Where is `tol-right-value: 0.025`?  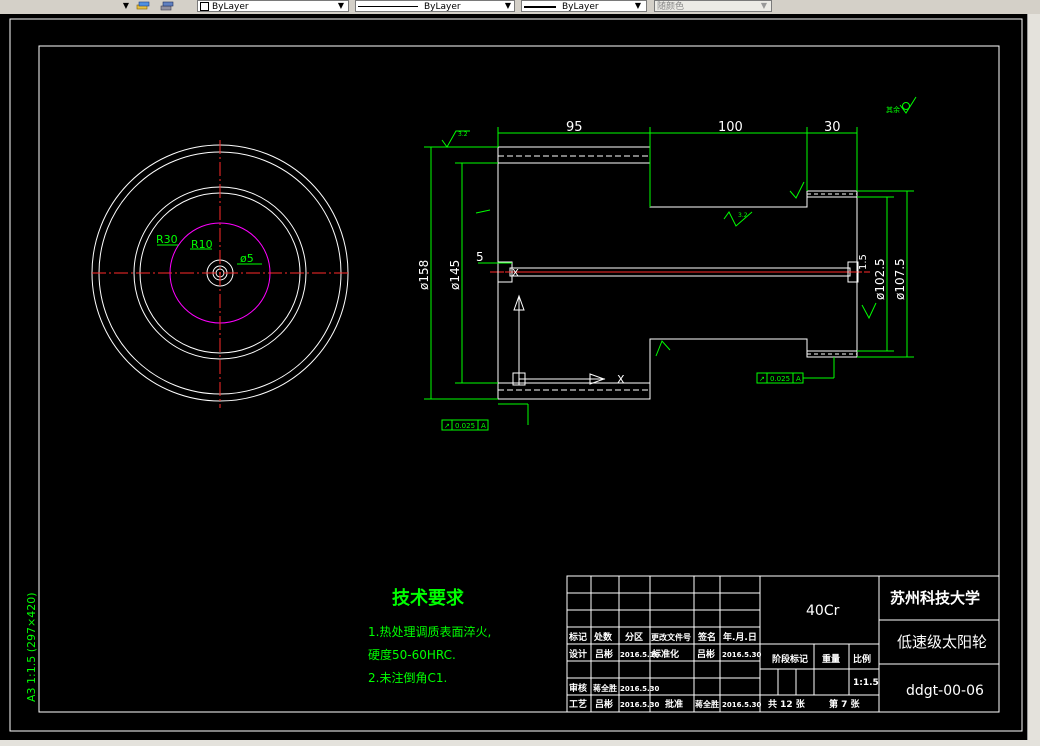
tol-right-value: 0.025 is located at coordinates (780, 379).